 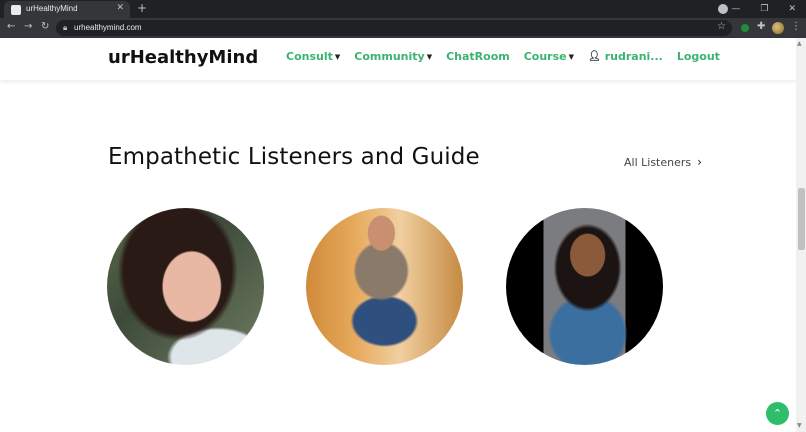 I want to click on bookmark-star-icon: ☆, so click(x=721, y=26).